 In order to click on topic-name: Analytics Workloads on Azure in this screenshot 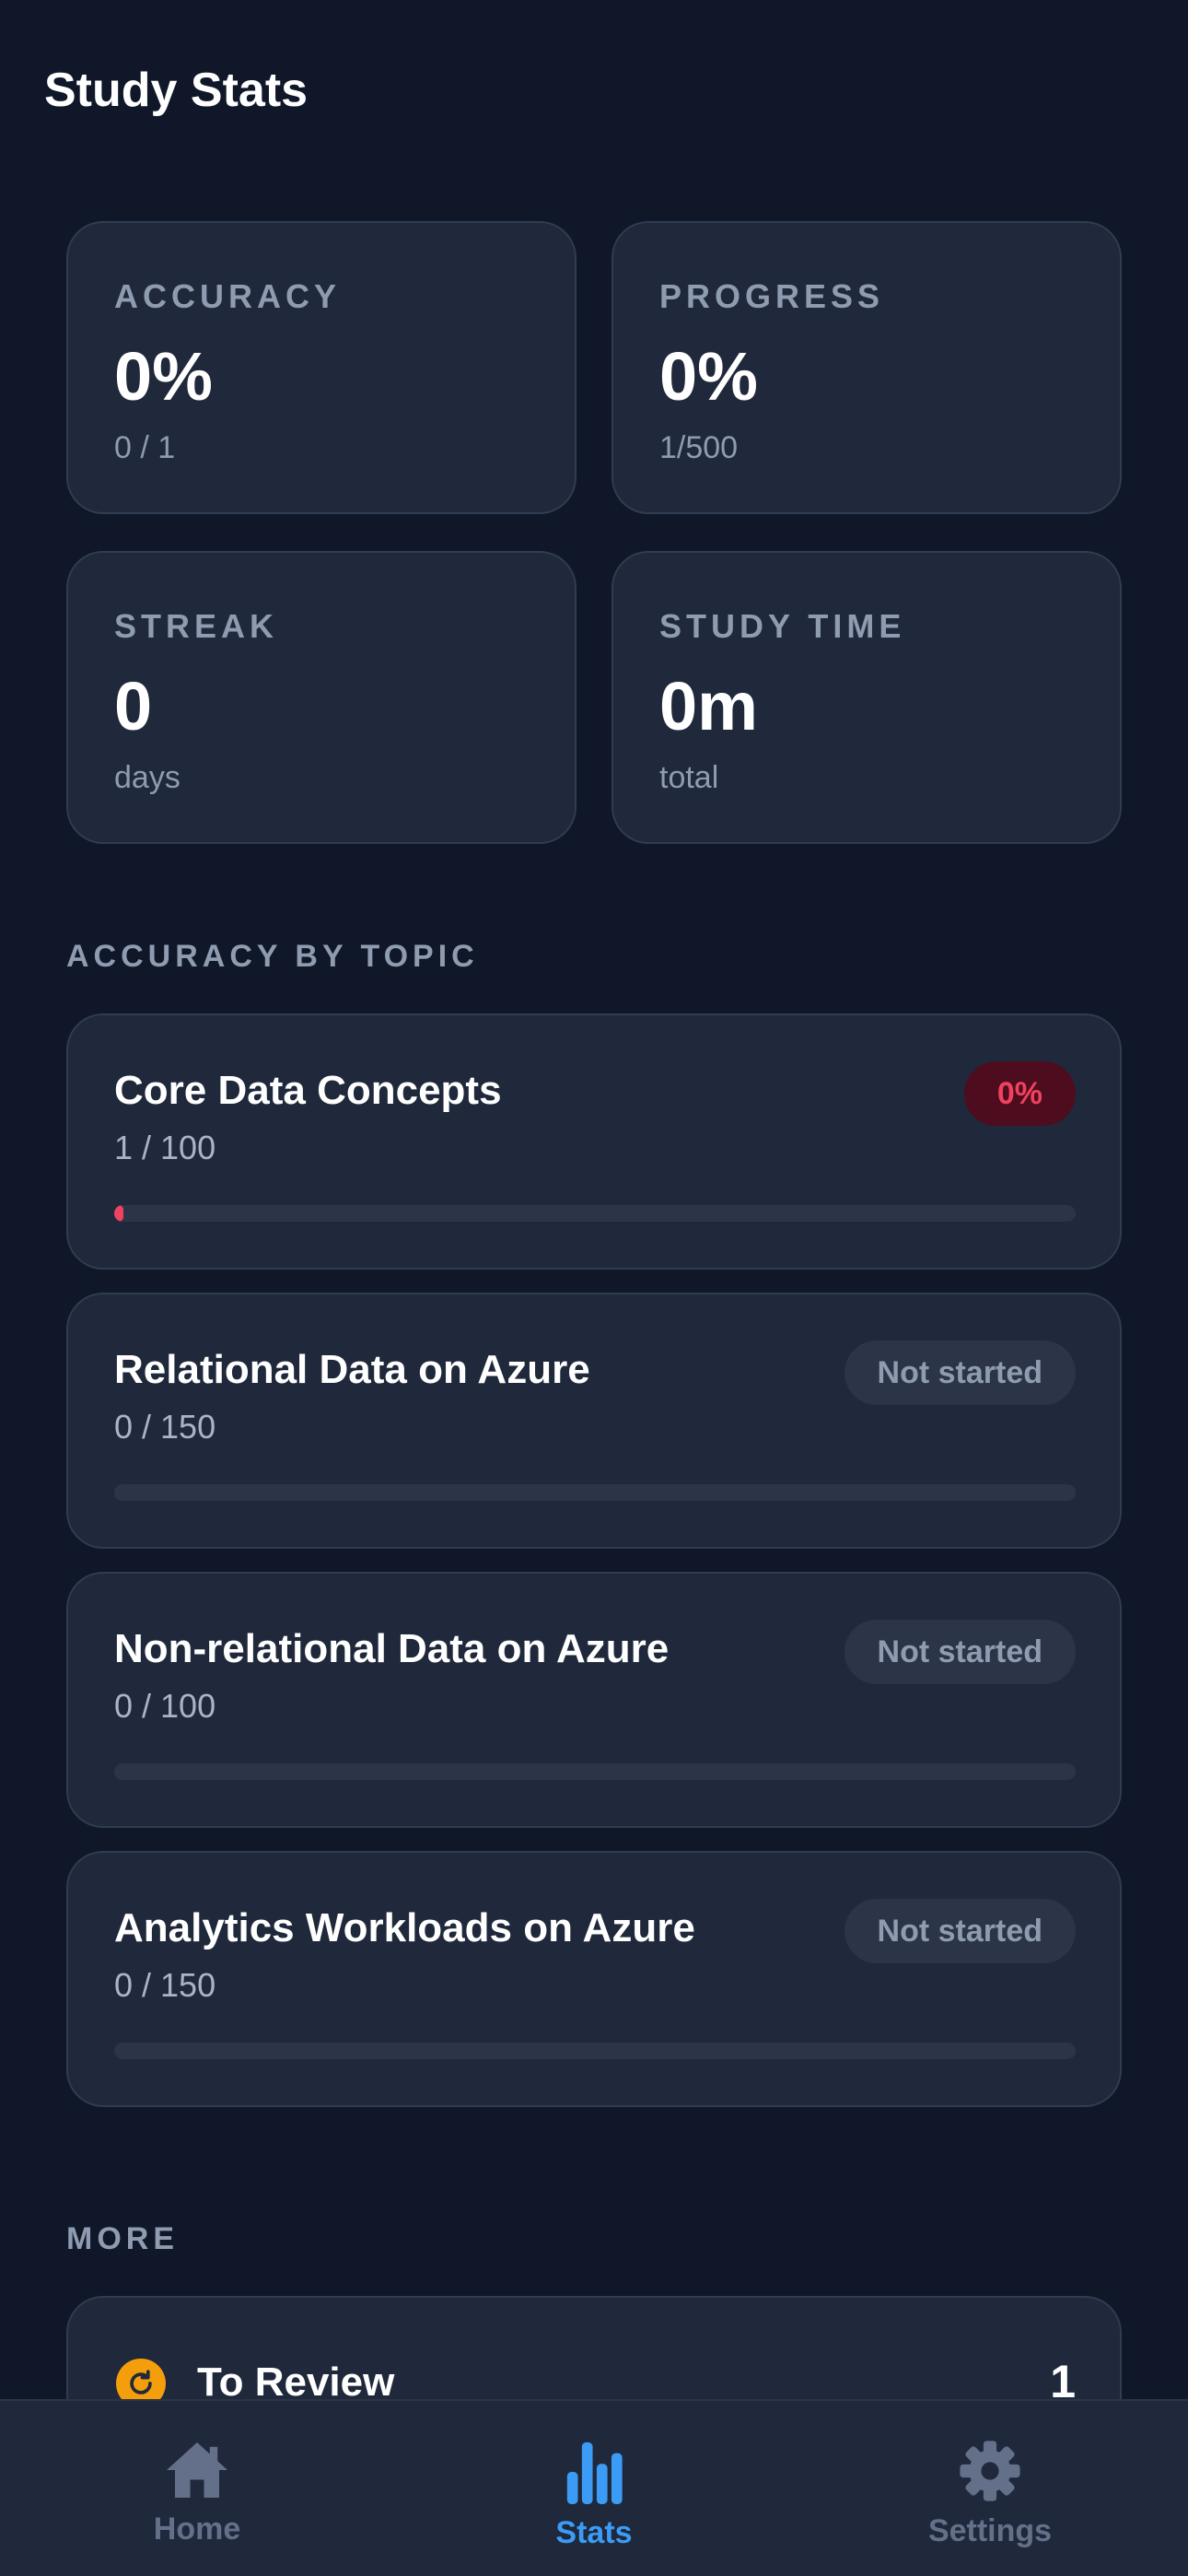, I will do `click(404, 1927)`.